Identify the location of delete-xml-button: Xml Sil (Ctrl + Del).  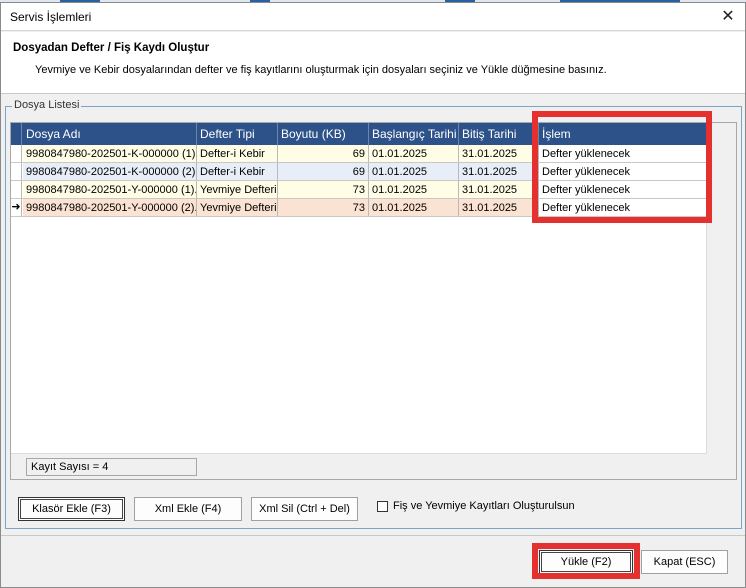
(304, 509).